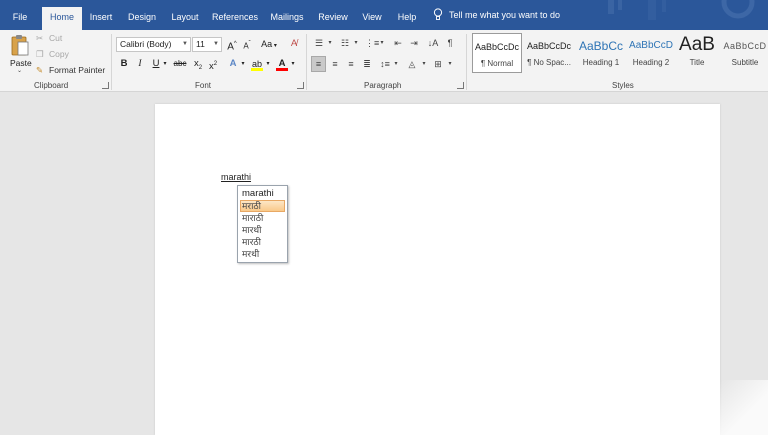 This screenshot has height=435, width=768. What do you see at coordinates (282, 64) in the screenshot?
I see `font-color-button: A` at bounding box center [282, 64].